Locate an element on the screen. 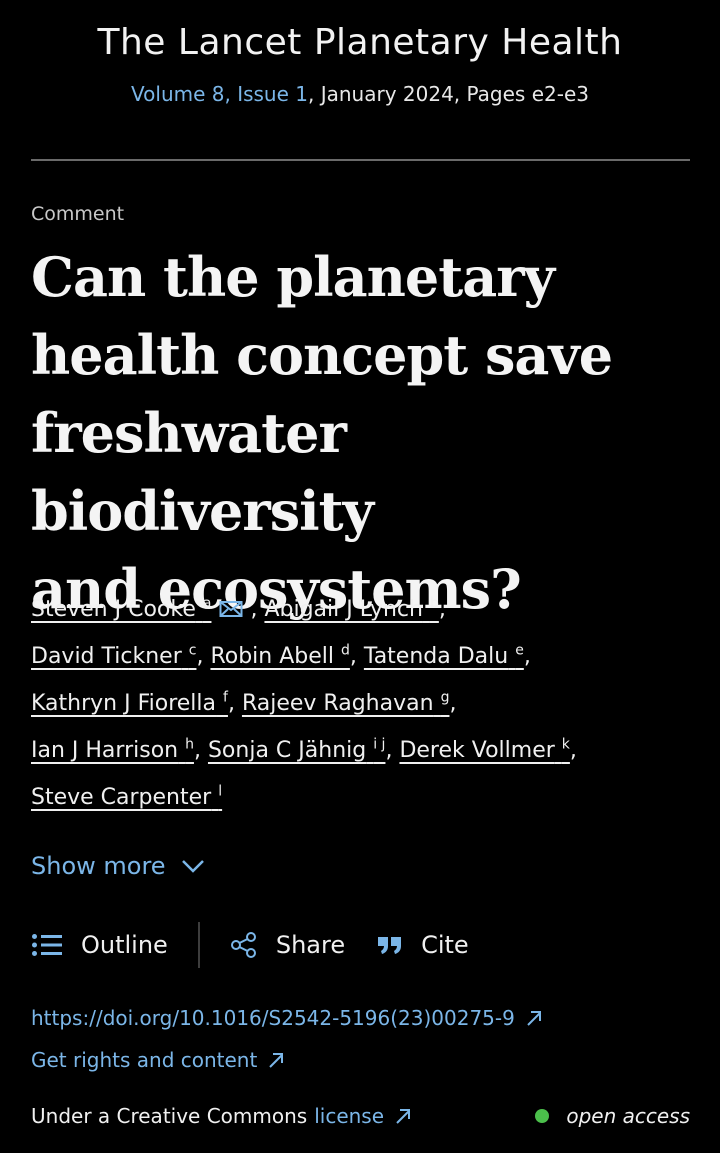 This screenshot has height=1153, width=720. affiliation-sup: e is located at coordinates (519, 650).